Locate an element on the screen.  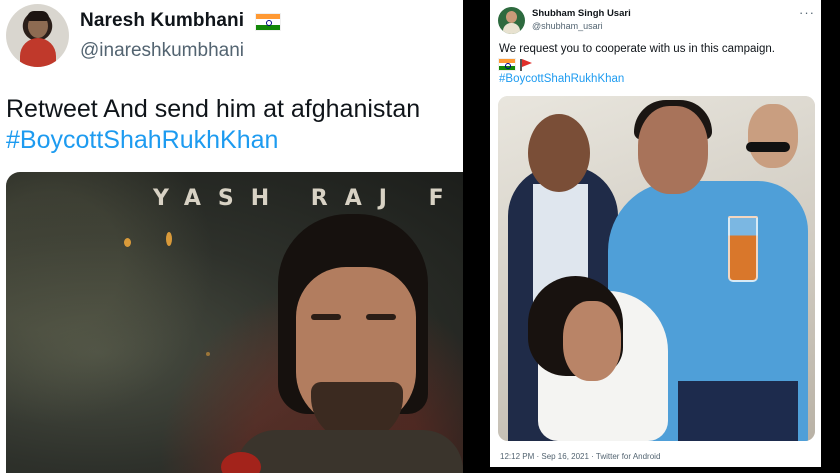
right-author-handle: @shubham_usari is located at coordinates (567, 26).